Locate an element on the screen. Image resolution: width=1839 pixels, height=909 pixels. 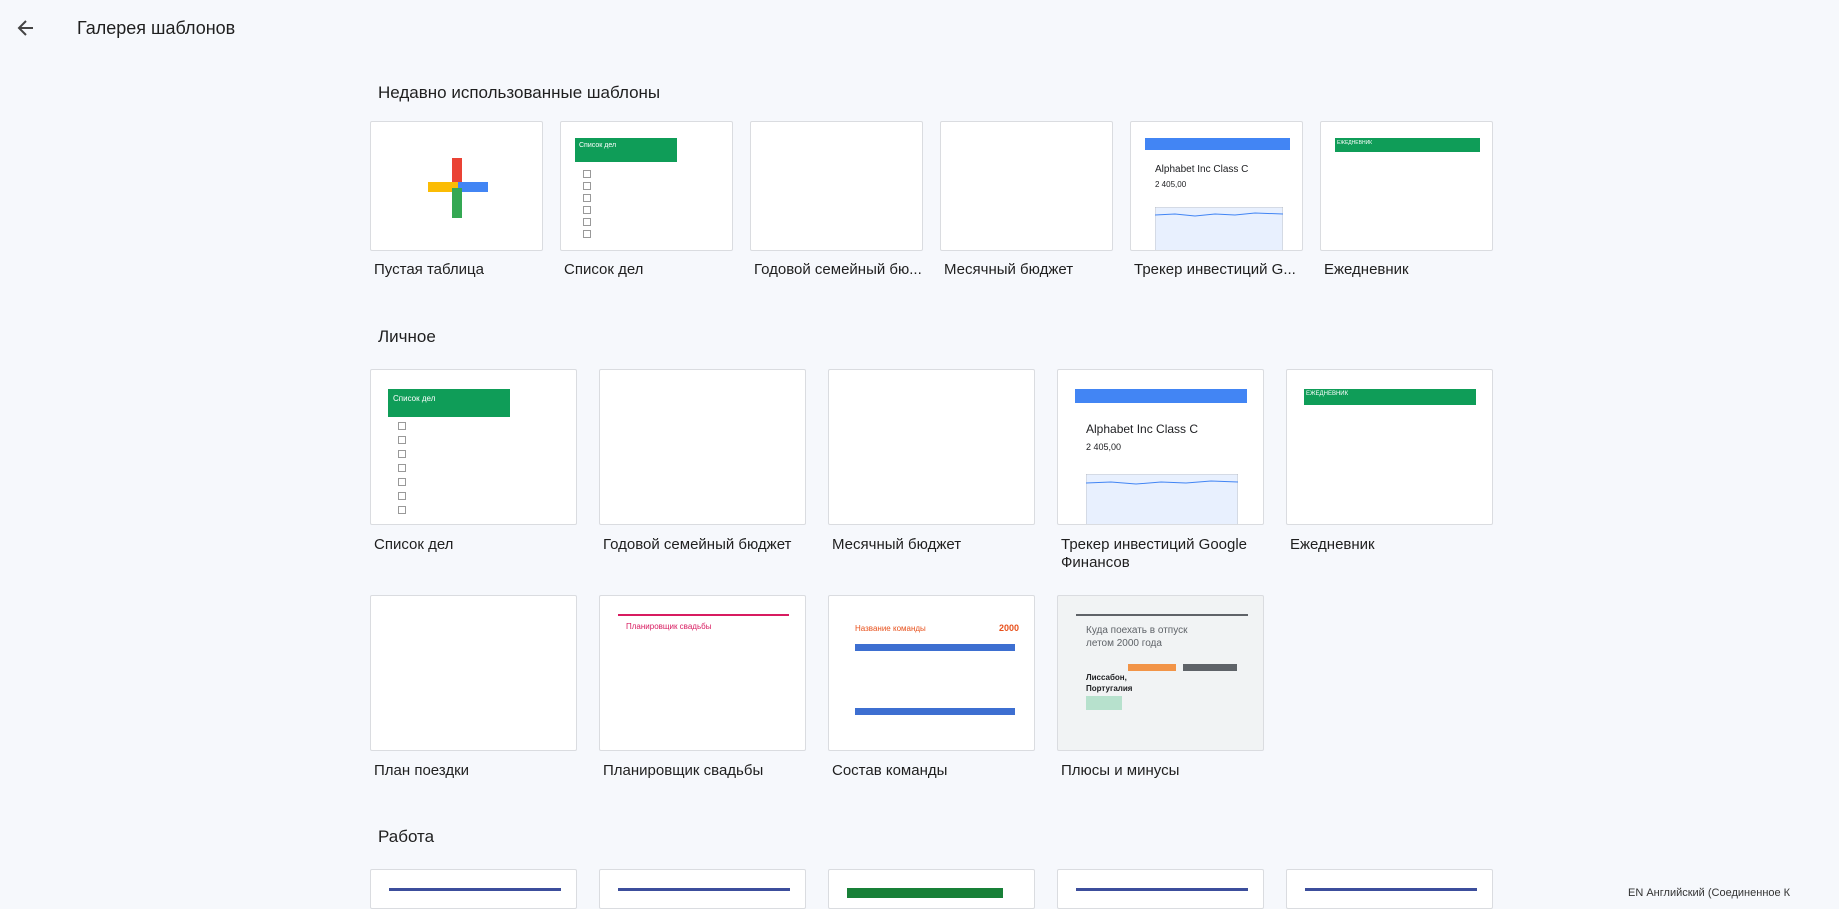
thumbnail-title: Alphabet Inc Class C is located at coordinates (1202, 169).